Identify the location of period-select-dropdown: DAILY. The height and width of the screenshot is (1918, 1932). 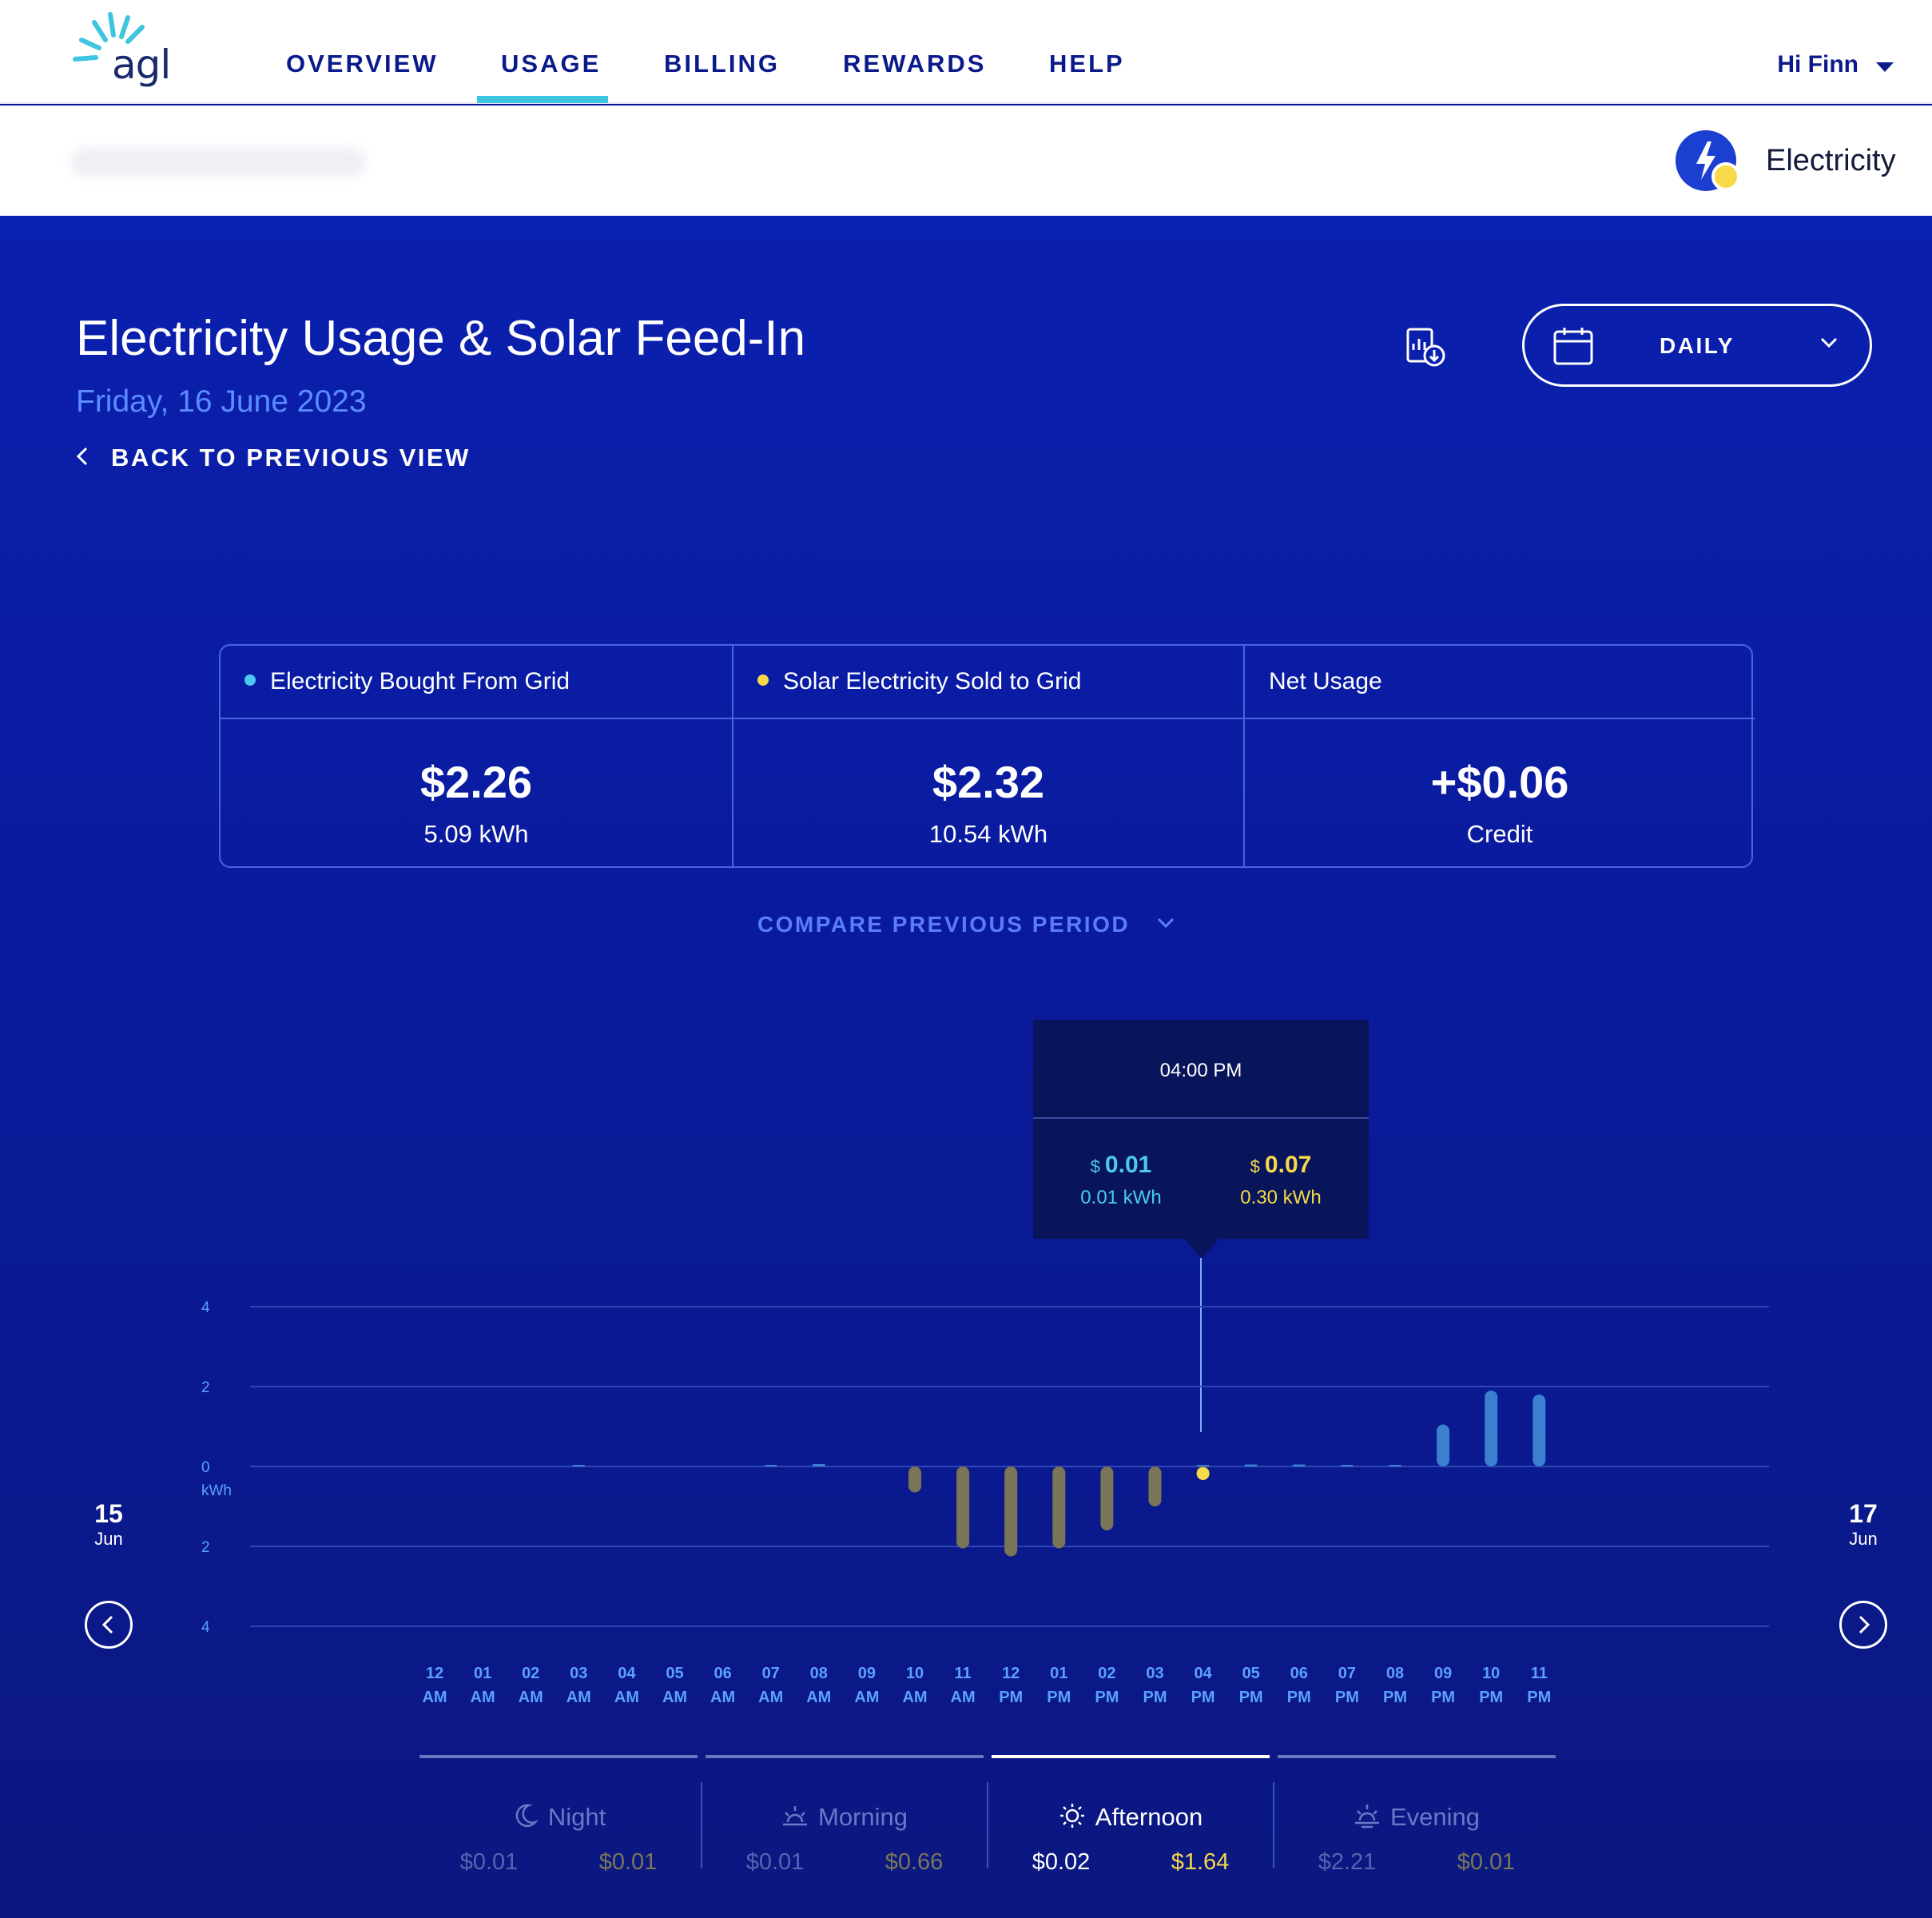
(1697, 345).